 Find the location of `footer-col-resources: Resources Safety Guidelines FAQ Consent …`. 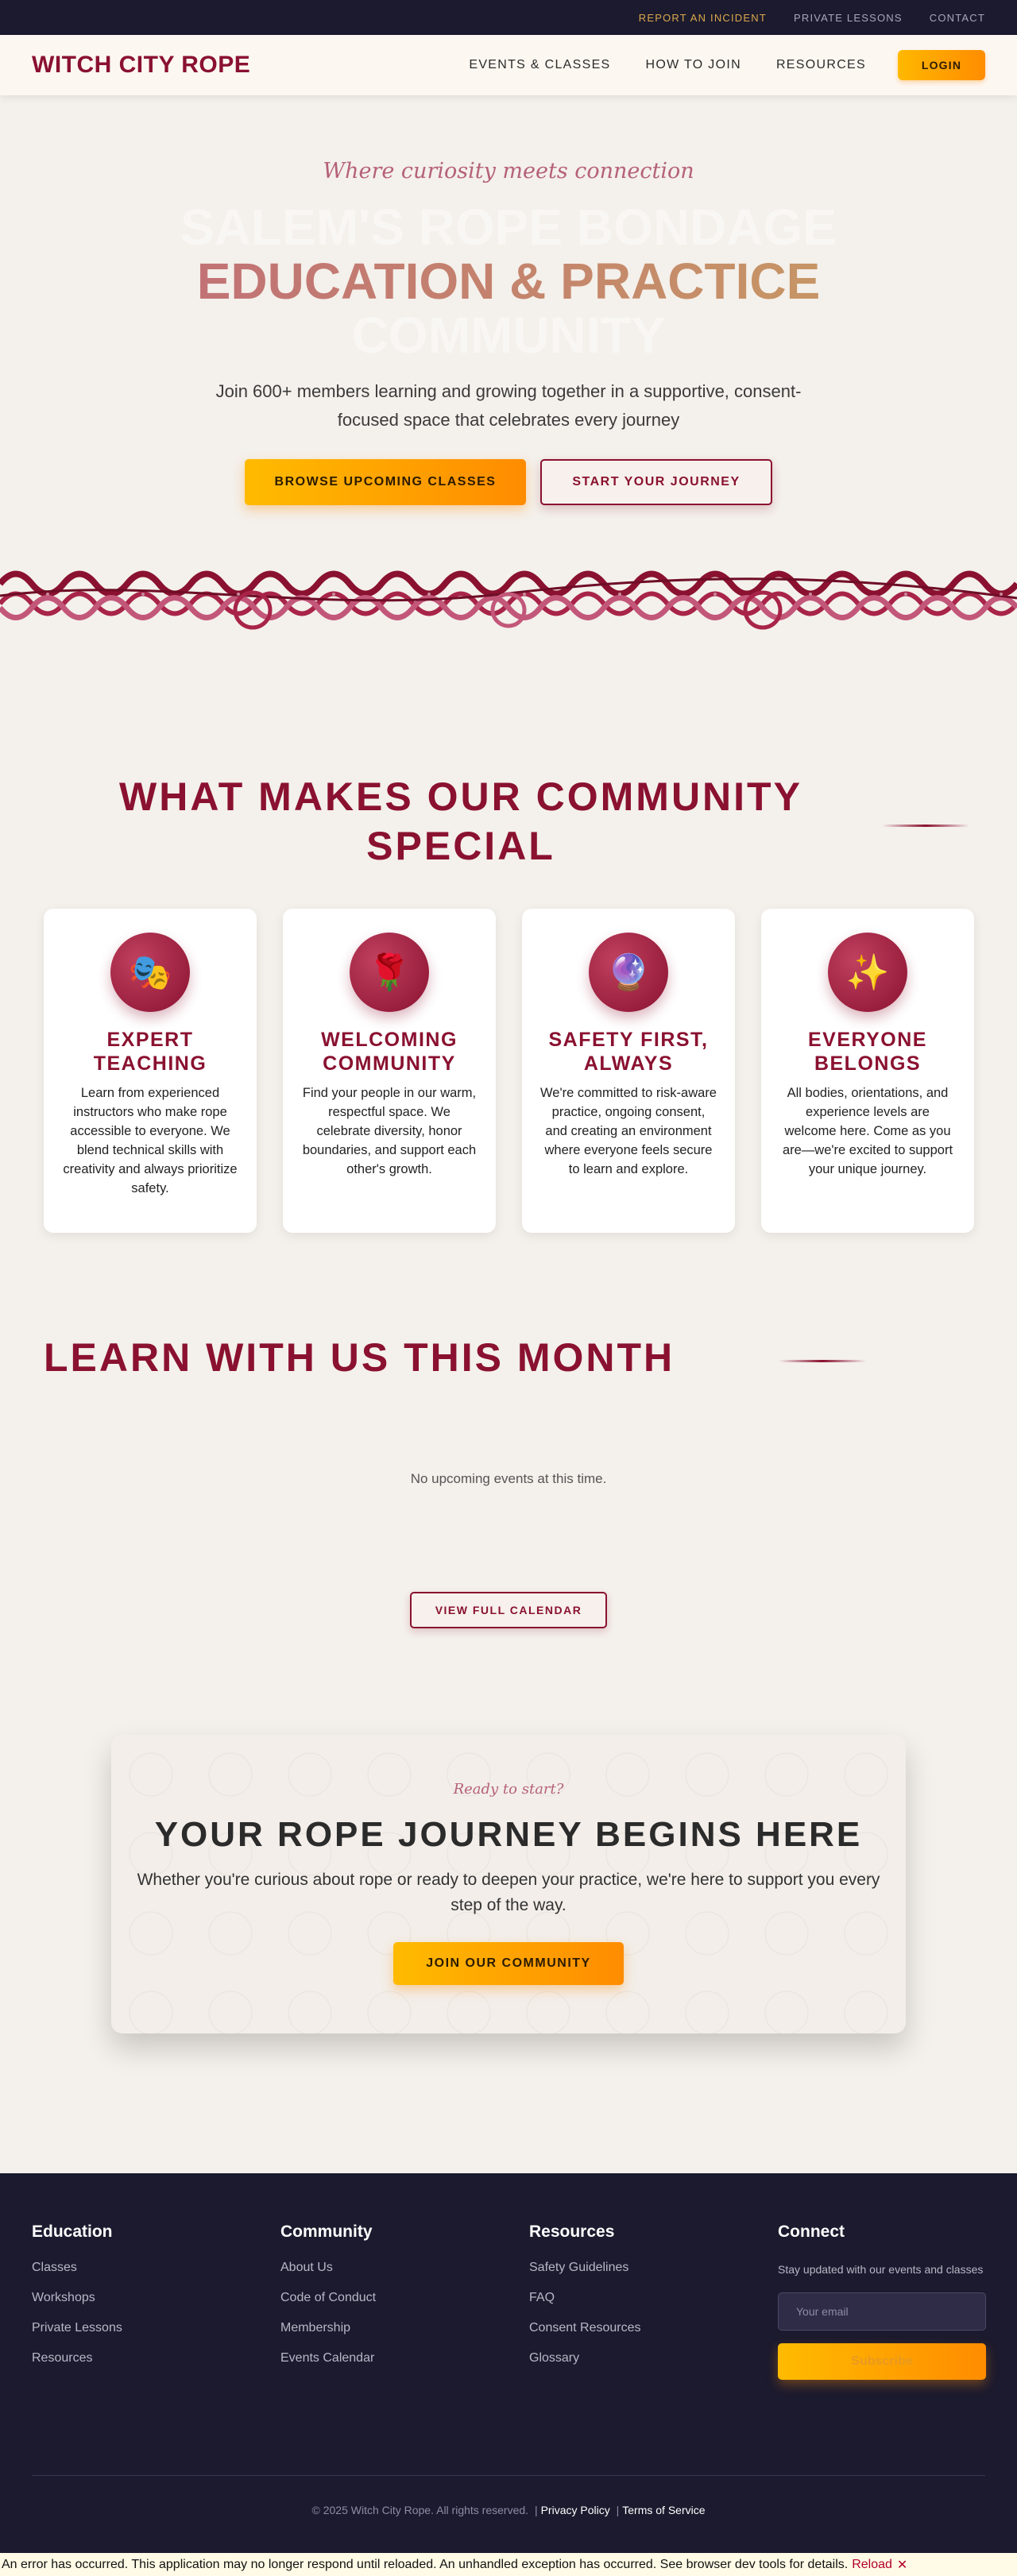

footer-col-resources: Resources Safety Guidelines FAQ Consent … is located at coordinates (653, 2302).